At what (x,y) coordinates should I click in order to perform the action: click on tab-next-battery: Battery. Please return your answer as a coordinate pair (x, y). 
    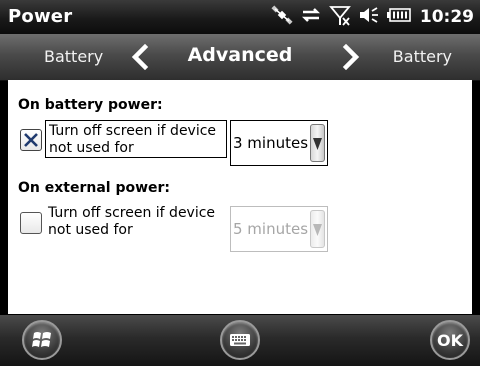
    Looking at the image, I should click on (422, 56).